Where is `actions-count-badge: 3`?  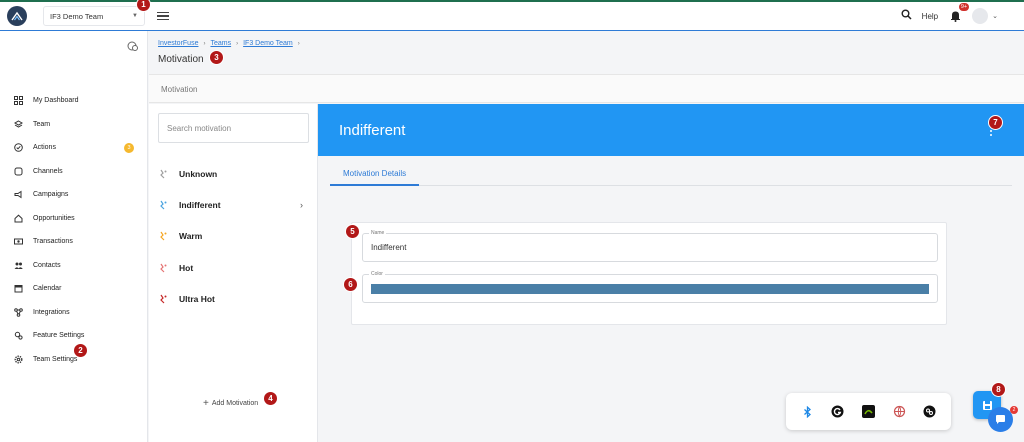
actions-count-badge: 3 is located at coordinates (129, 147).